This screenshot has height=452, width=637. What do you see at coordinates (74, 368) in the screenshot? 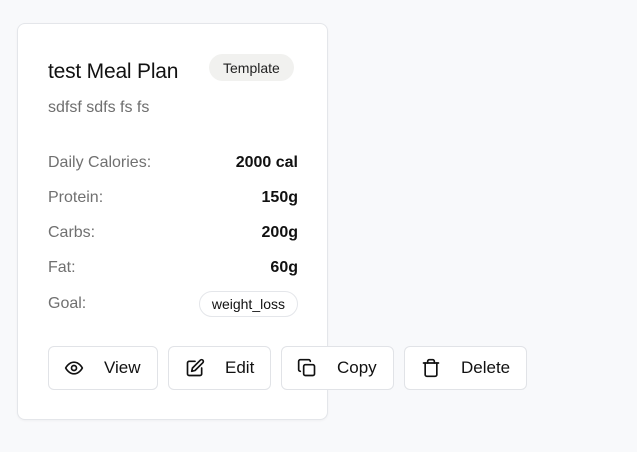
I see `eye-icon` at bounding box center [74, 368].